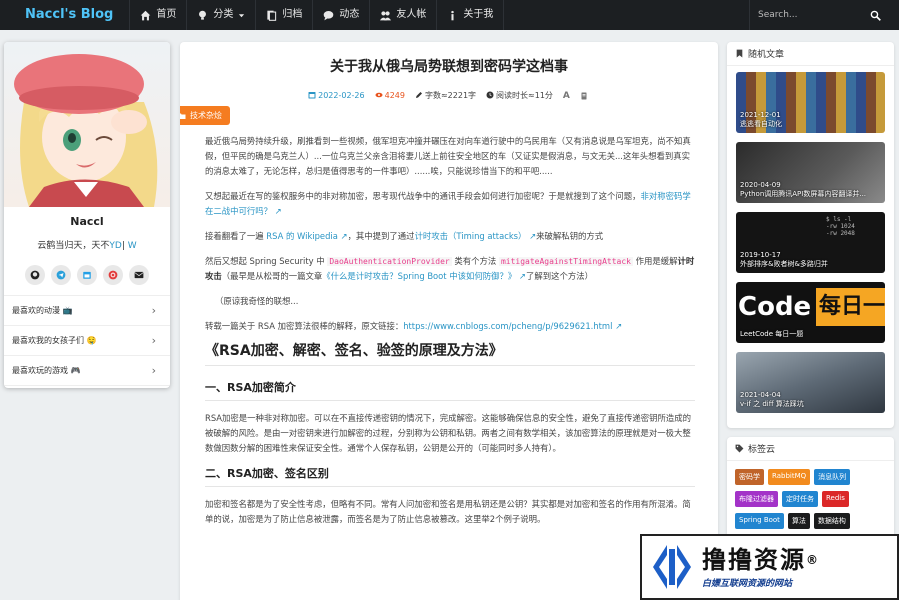 The image size is (899, 600). Describe the element at coordinates (524, 95) in the screenshot. I see `article-read-time-text: 阅读时长≈11分` at that location.